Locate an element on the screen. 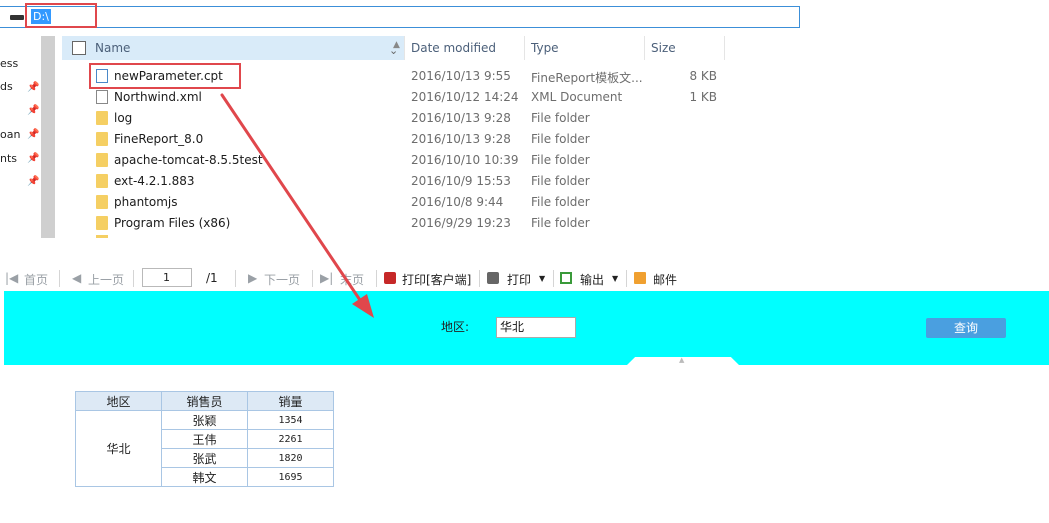 The width and height of the screenshot is (1049, 523). table-row: 华北 张颖 1354 is located at coordinates (204, 448).